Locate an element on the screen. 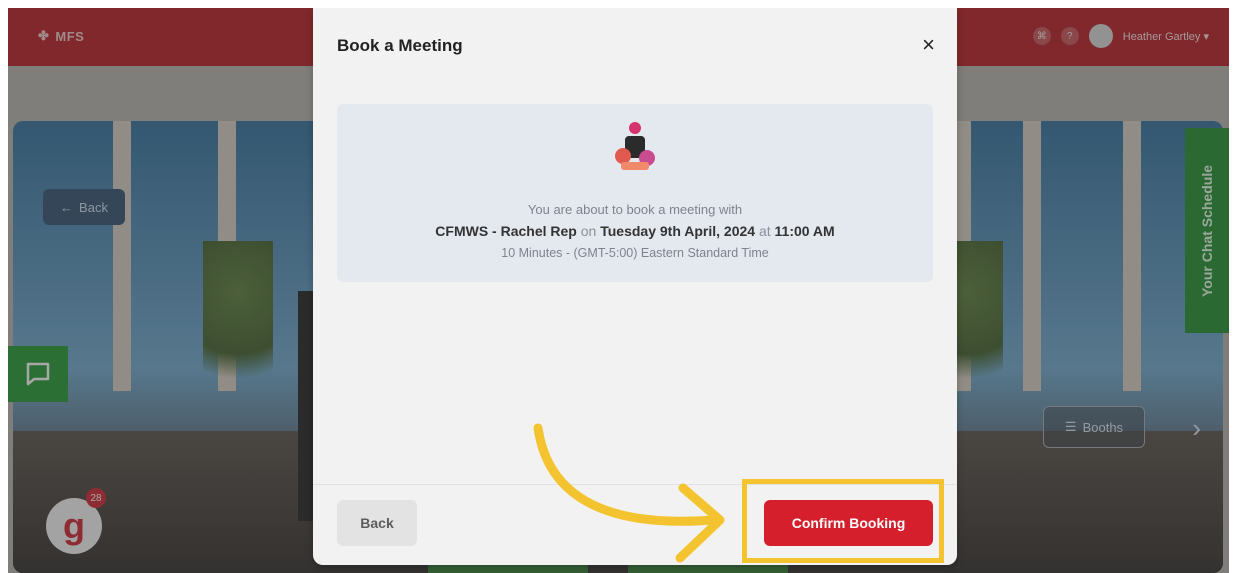  tutorial-highlight-box is located at coordinates (843, 521).